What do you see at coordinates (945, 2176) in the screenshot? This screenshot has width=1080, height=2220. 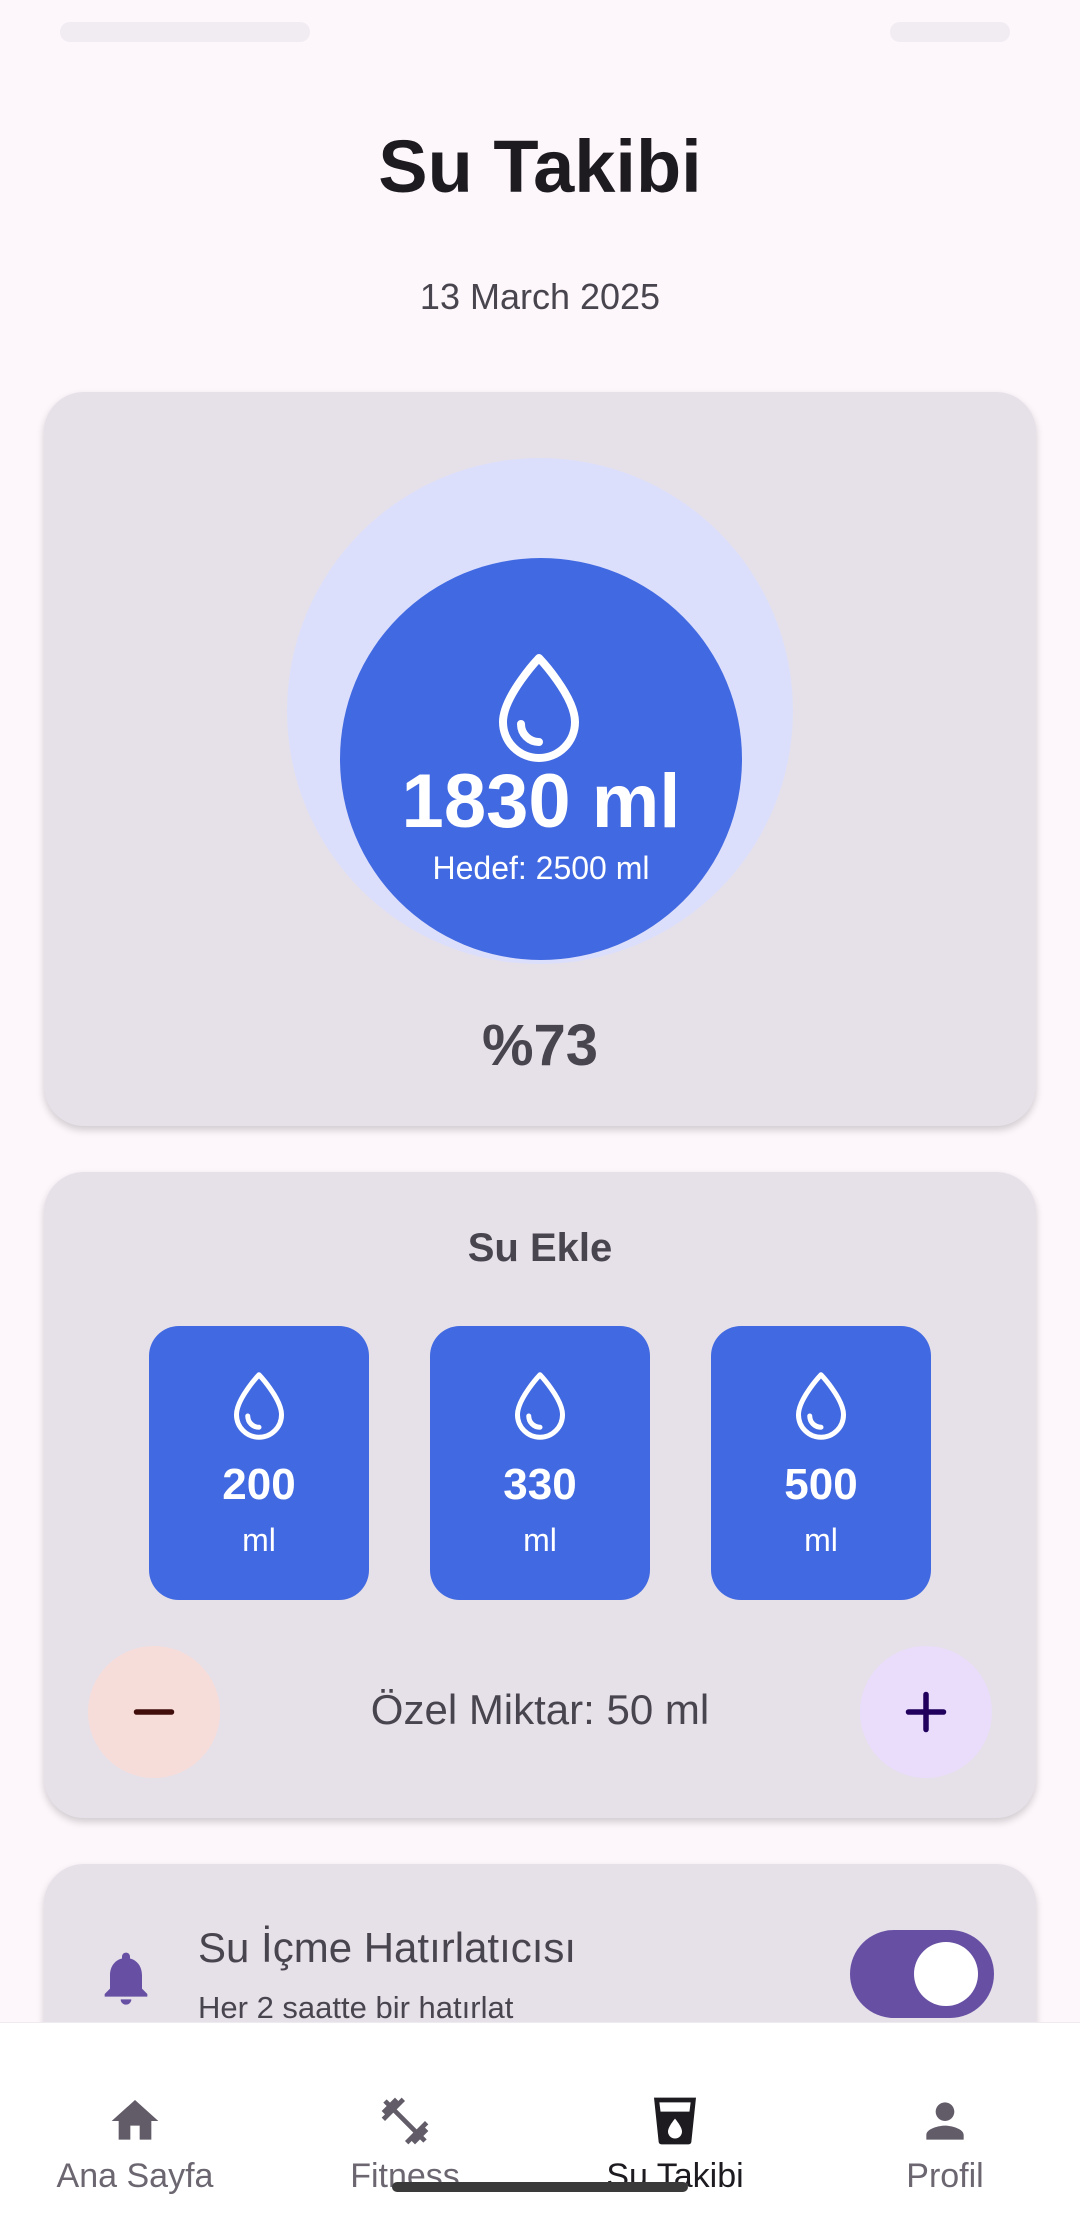 I see `nav-label: Profil` at bounding box center [945, 2176].